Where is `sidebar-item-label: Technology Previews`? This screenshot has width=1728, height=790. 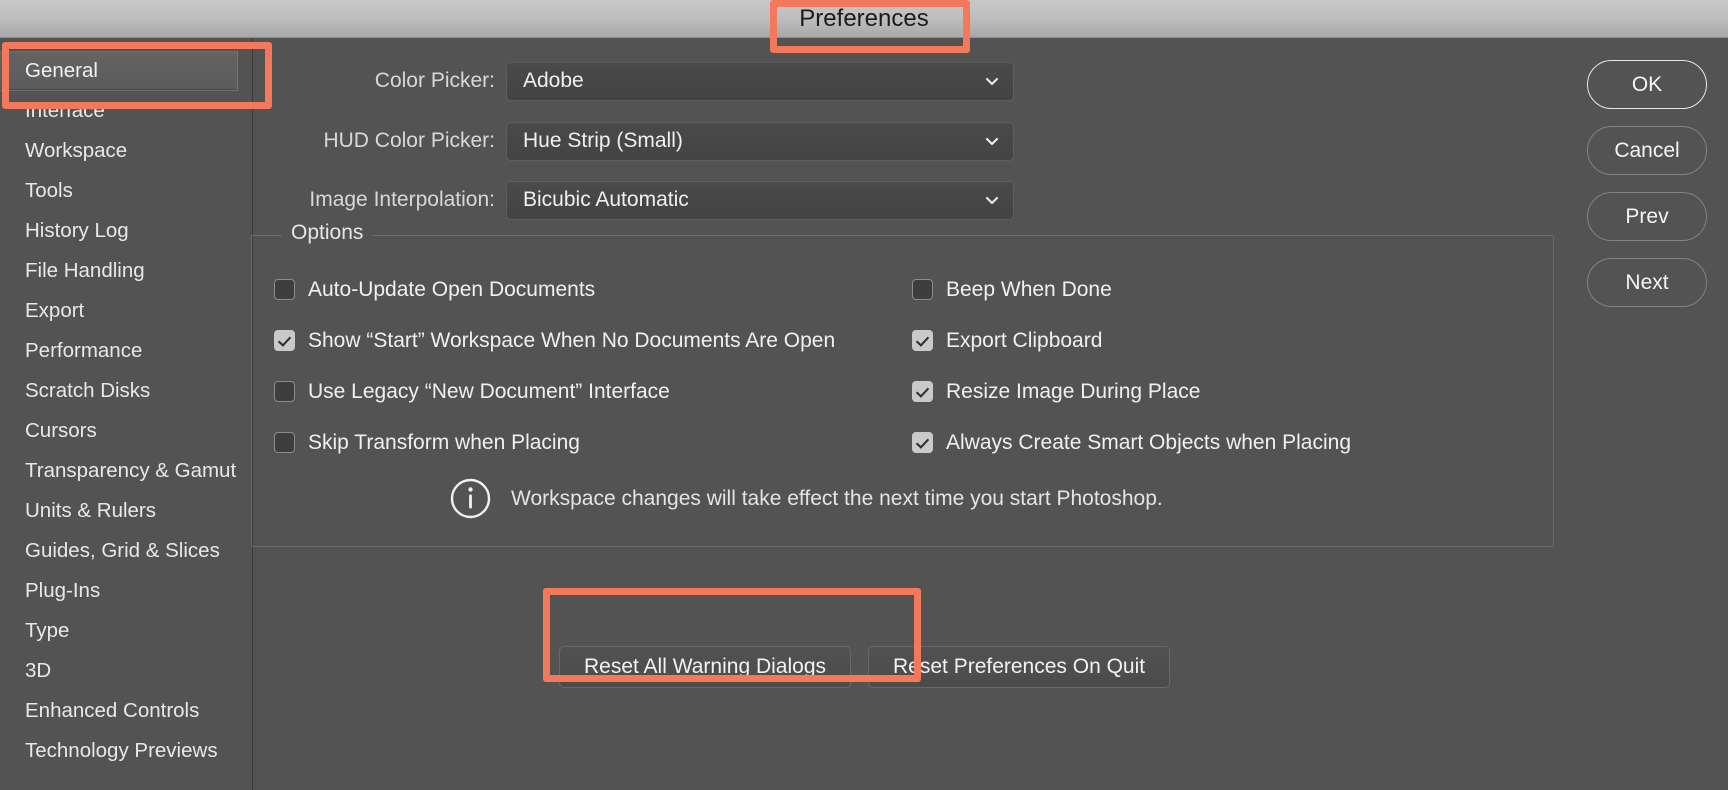 sidebar-item-label: Technology Previews is located at coordinates (121, 750).